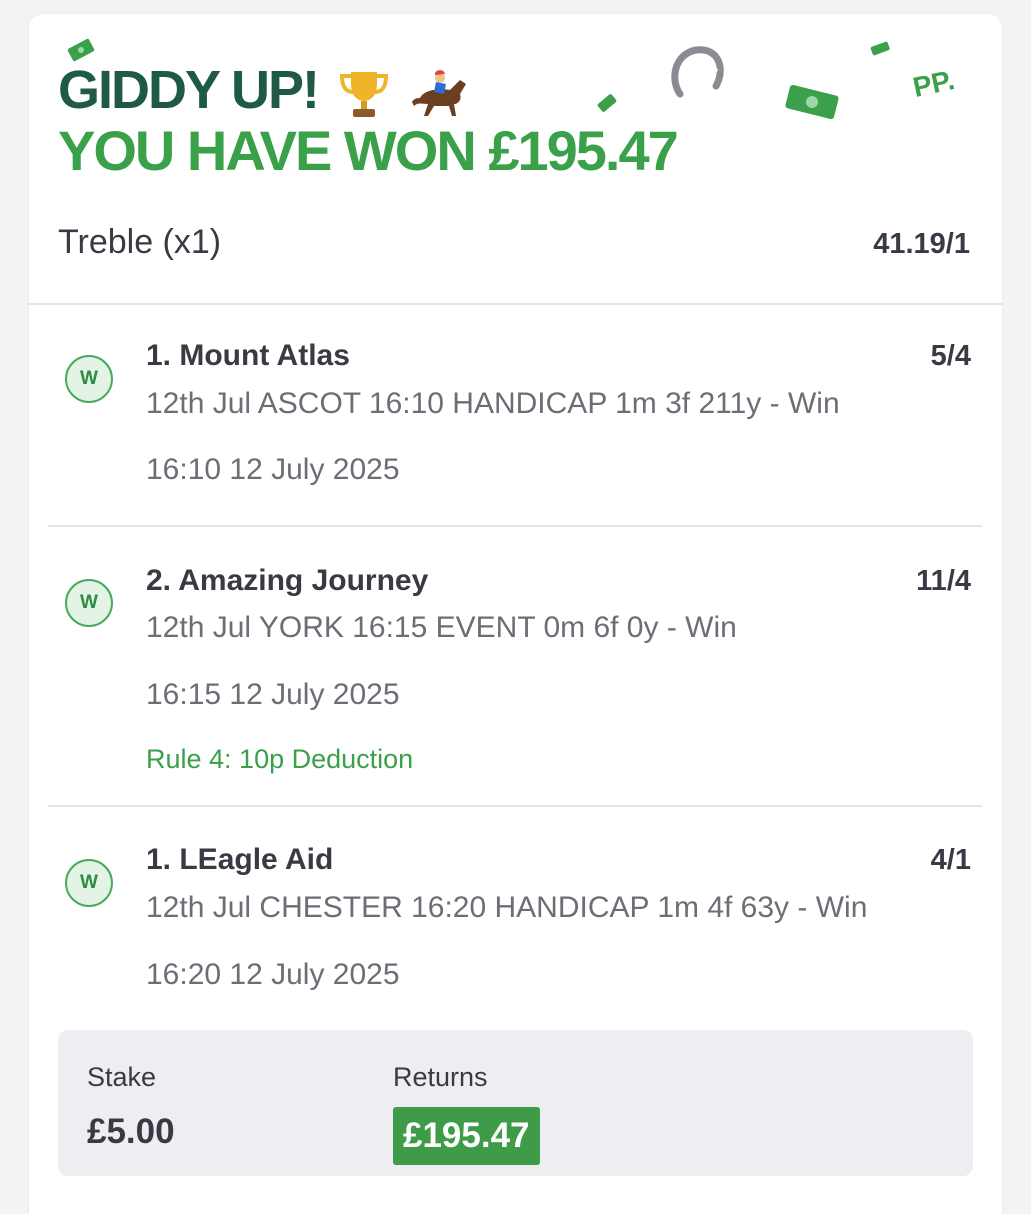  I want to click on trophy-icon, so click(364, 94).